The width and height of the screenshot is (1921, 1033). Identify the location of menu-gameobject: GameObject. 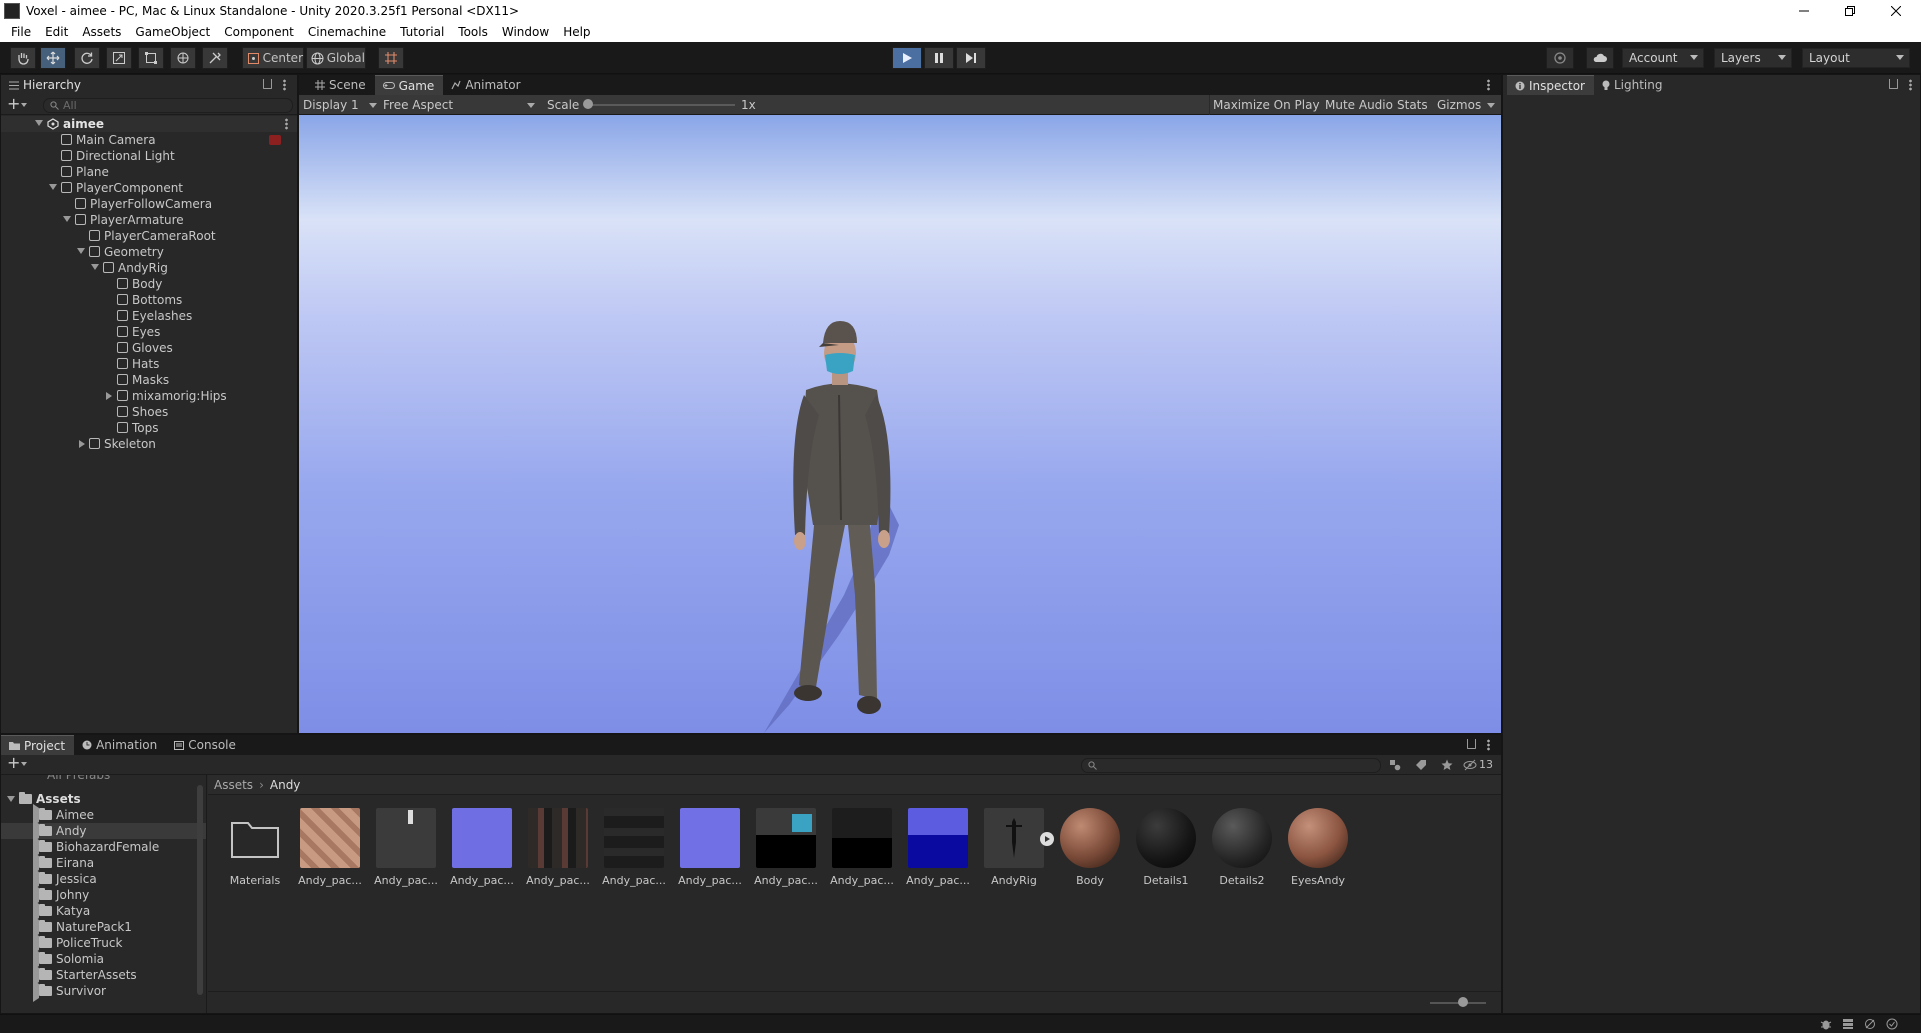
(172, 32).